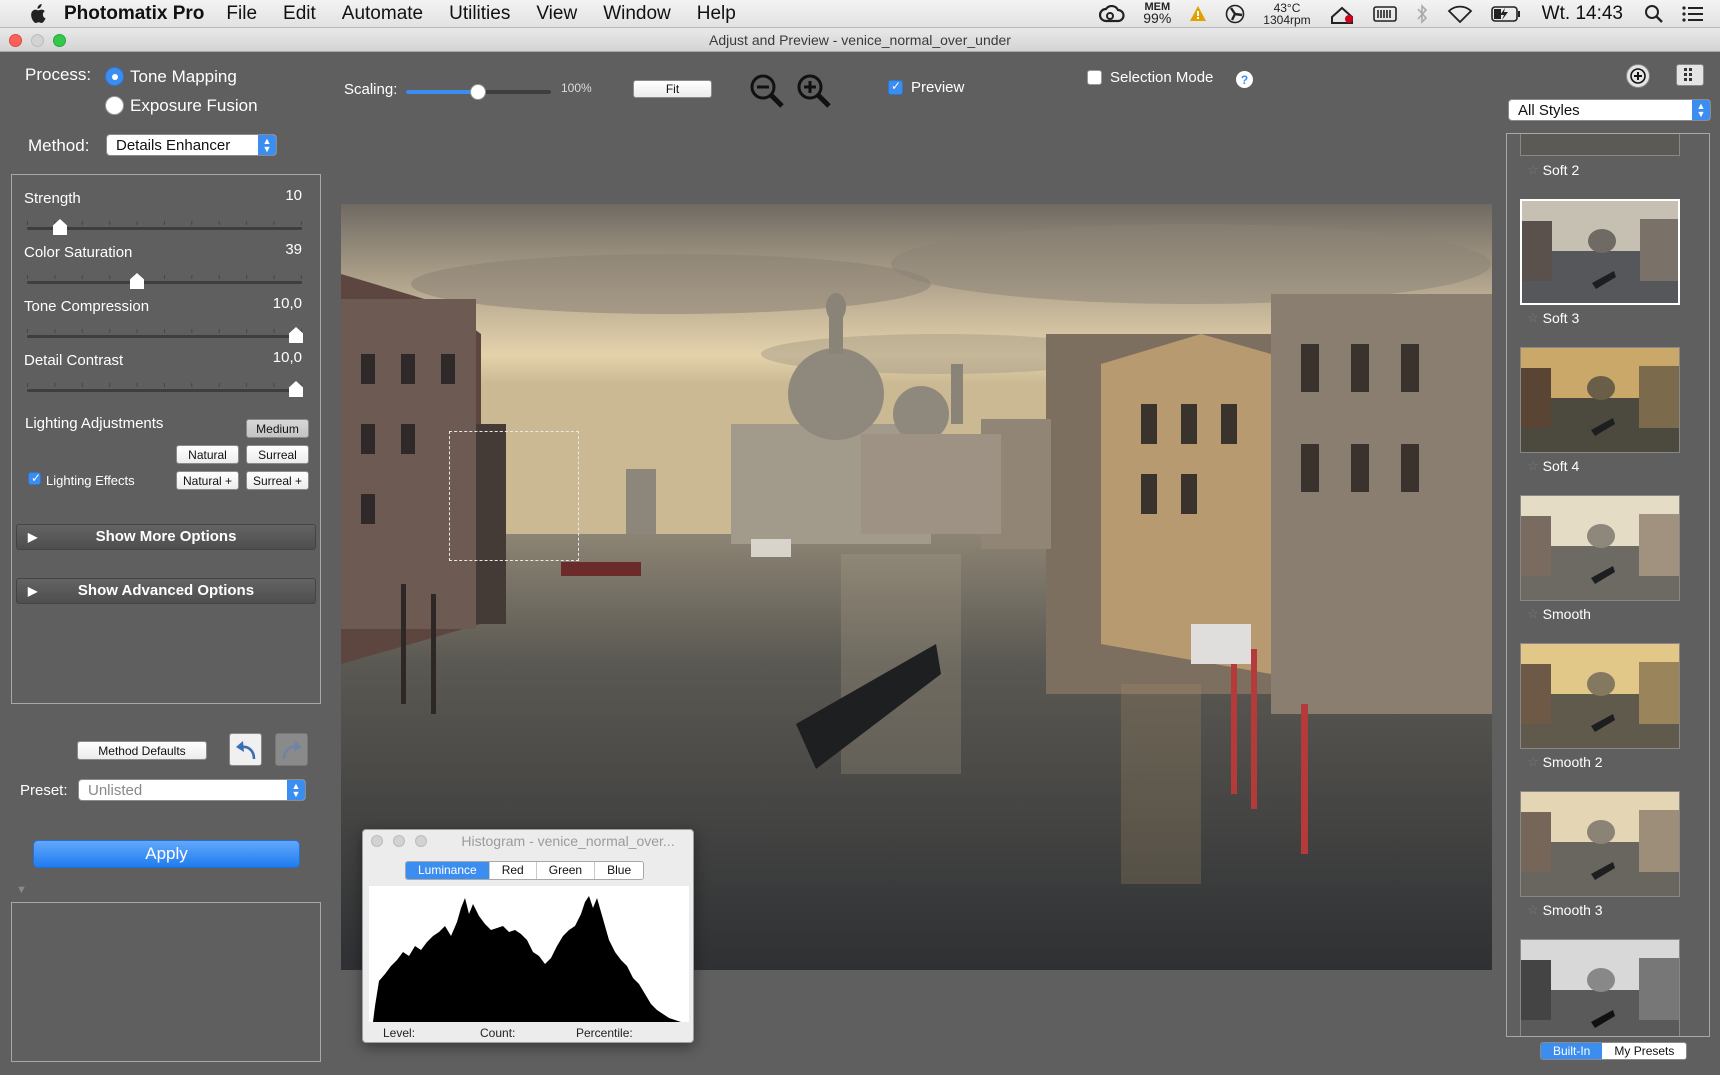  What do you see at coordinates (716, 14) in the screenshot?
I see `menu-help: Help` at bounding box center [716, 14].